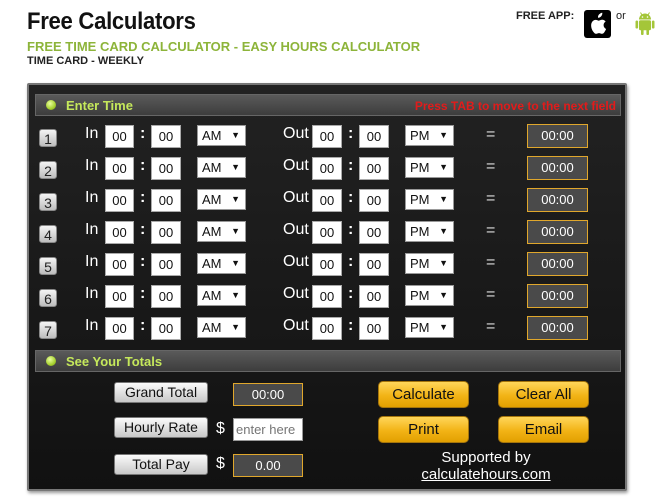 This screenshot has height=504, width=665. I want to click on currency-symbol: $, so click(220, 428).